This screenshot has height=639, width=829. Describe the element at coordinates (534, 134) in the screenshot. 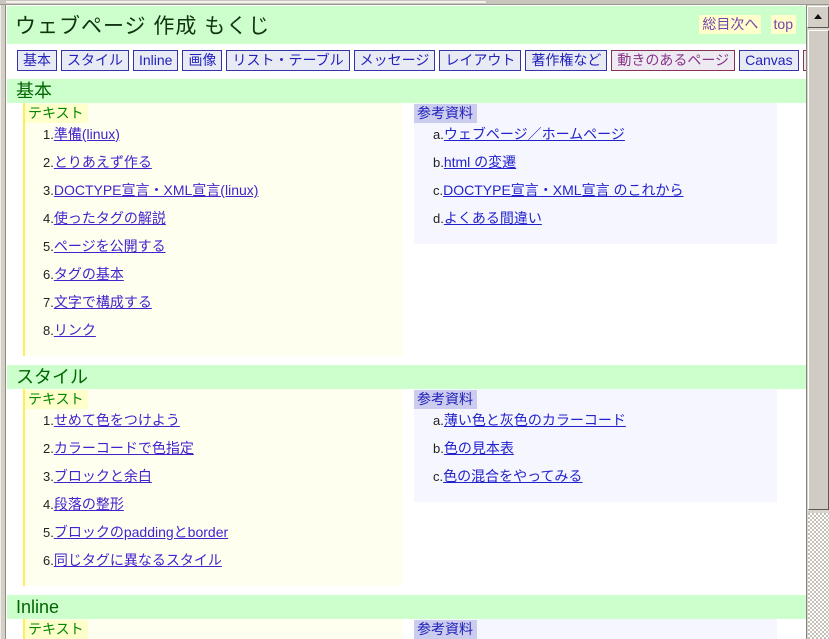

I see `list-item-link: ウェブページ／ホームページ` at that location.